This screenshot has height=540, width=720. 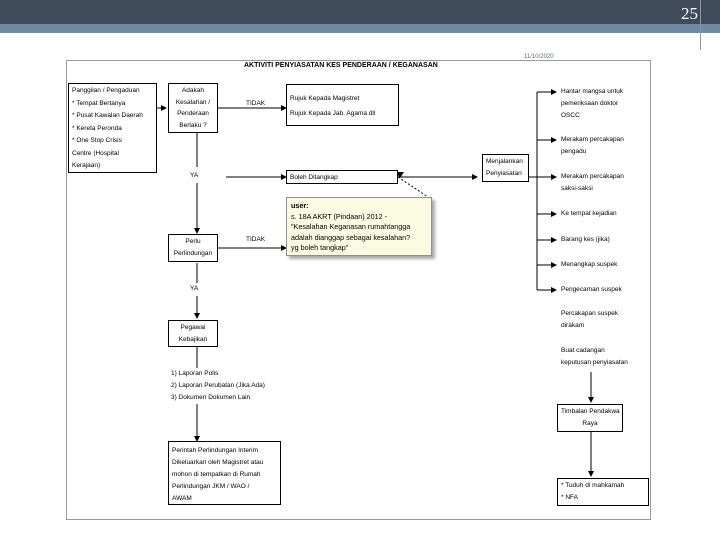 I want to click on interim-line: Dikeluarkan oleh Magistret atau, so click(x=218, y=462).